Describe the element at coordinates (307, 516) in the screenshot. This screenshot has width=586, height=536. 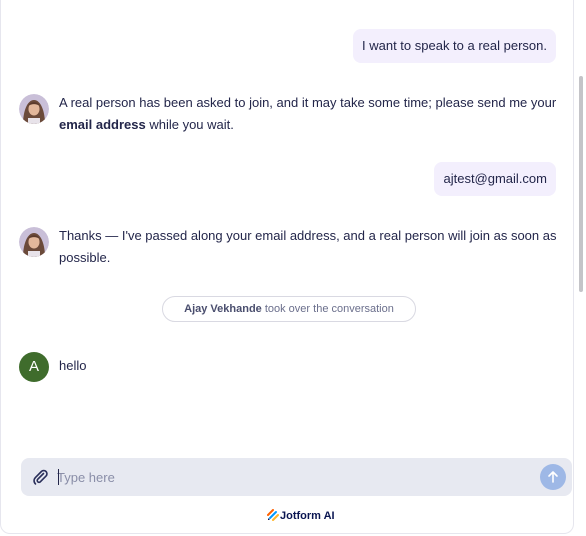
I see `brand-name: Jotform AI` at that location.